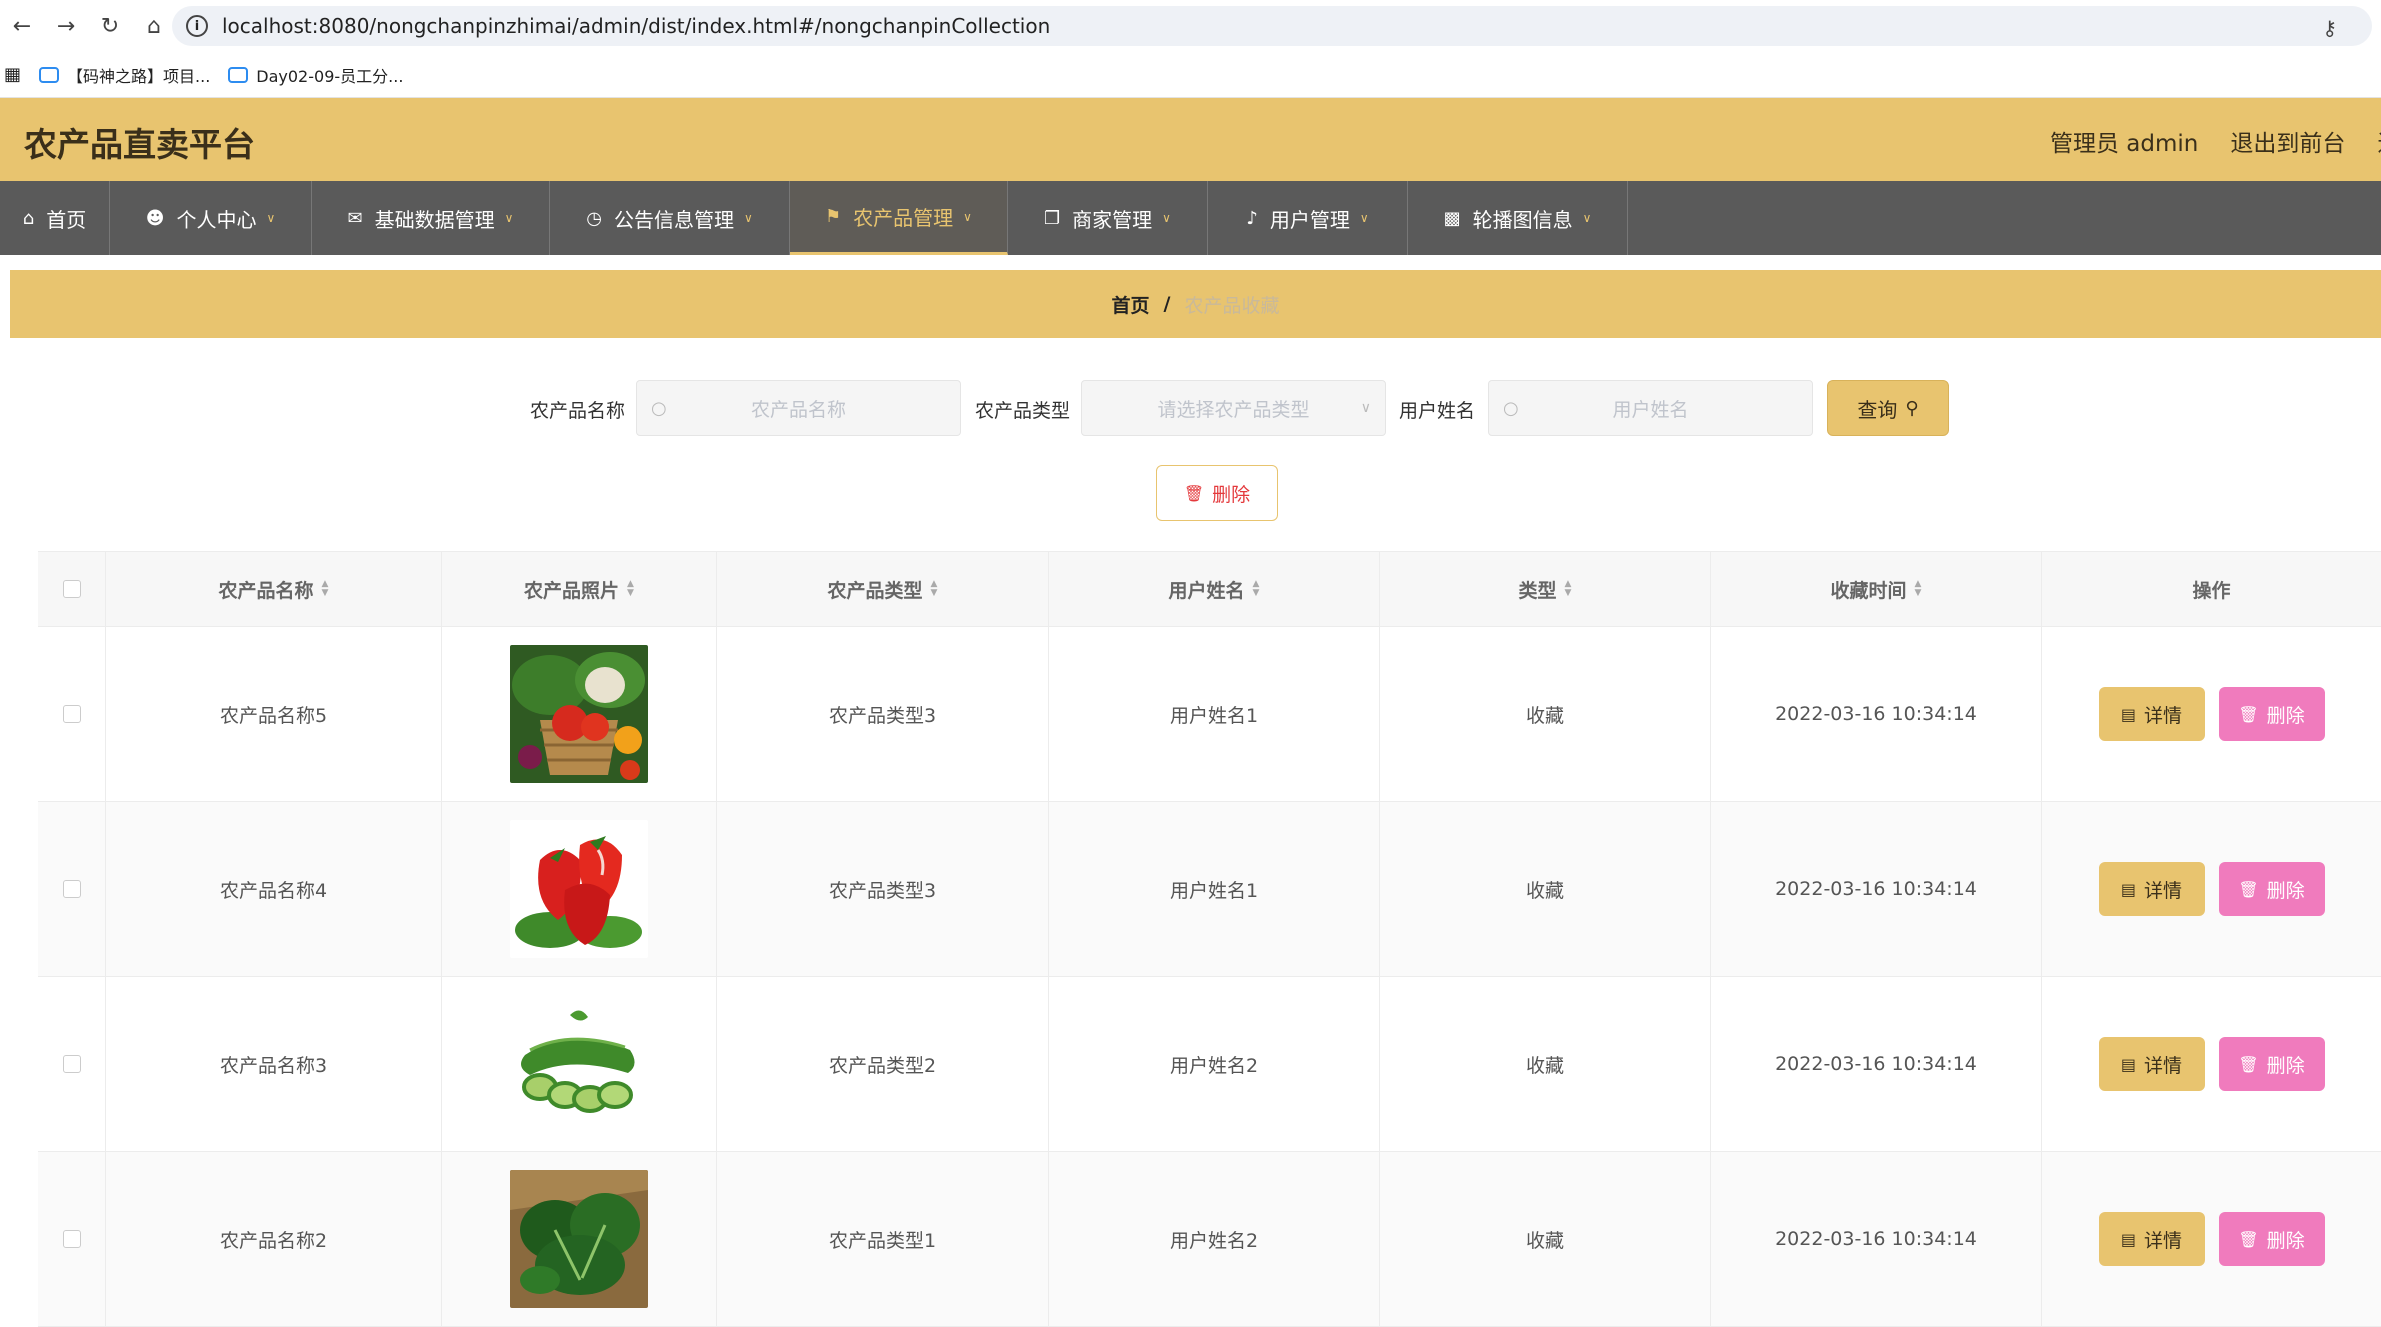 The width and height of the screenshot is (2381, 1327). Describe the element at coordinates (579, 589) in the screenshot. I see `col-product-photo: 农产品照片 ▲ ▼` at that location.